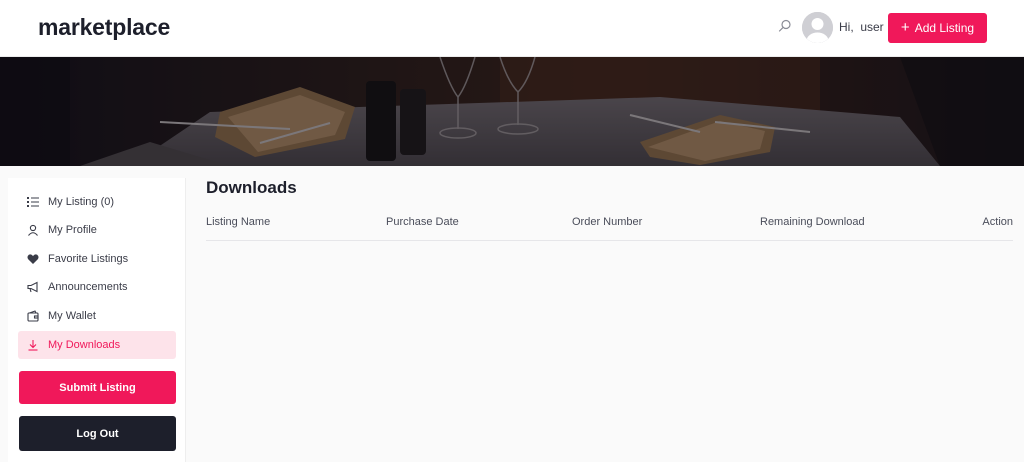  What do you see at coordinates (33, 230) in the screenshot?
I see `user-icon` at bounding box center [33, 230].